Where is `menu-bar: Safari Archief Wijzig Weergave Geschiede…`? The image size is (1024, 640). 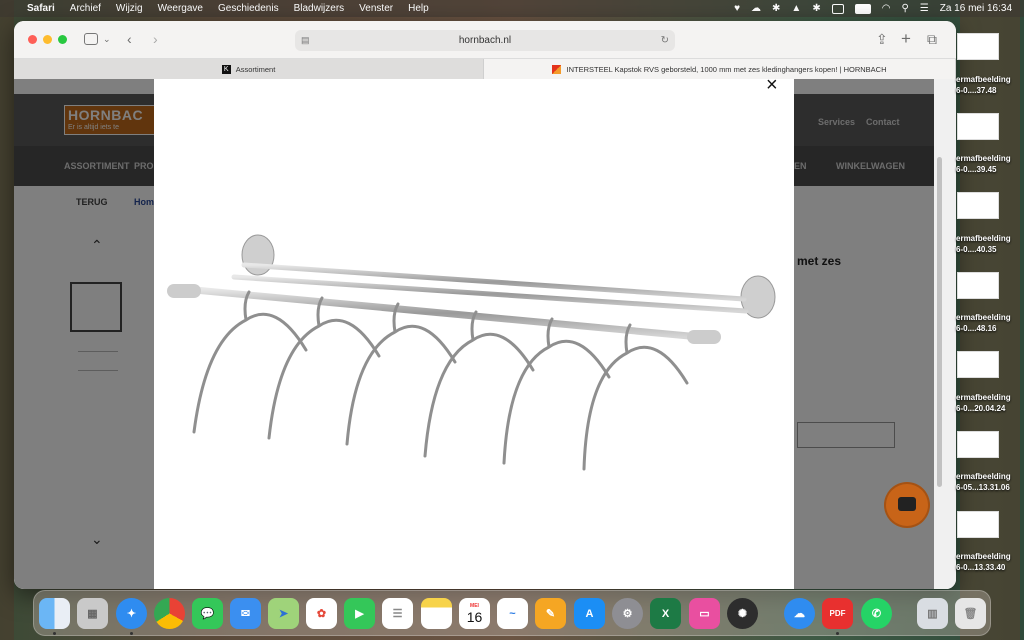 menu-bar: Safari Archief Wijzig Weergave Geschiede… is located at coordinates (512, 8).